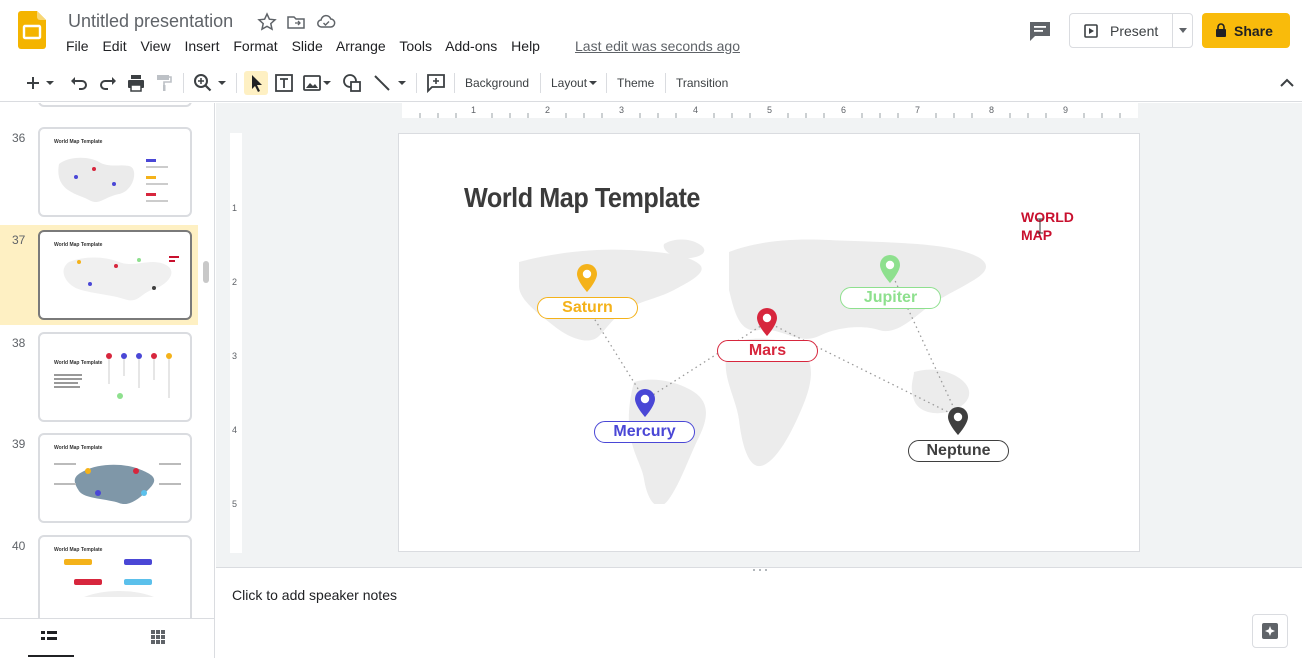 The height and width of the screenshot is (658, 1302). Describe the element at coordinates (992, 110) in the screenshot. I see `ruler-label: 8` at that location.